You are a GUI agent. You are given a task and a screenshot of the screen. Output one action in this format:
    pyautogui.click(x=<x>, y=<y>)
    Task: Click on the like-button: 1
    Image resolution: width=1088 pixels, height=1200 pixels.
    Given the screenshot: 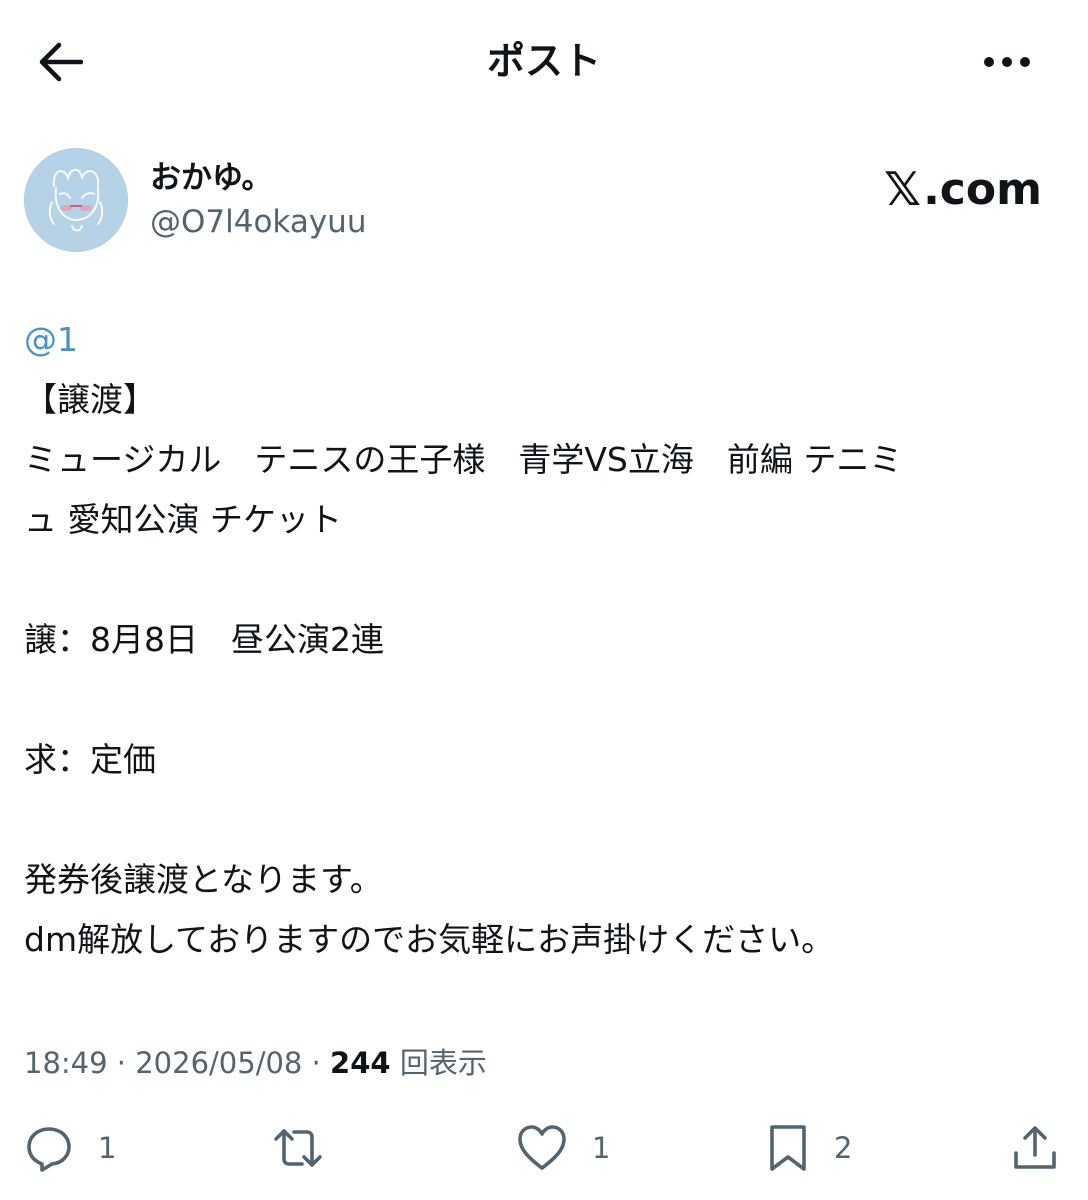 What is the action you would take?
    pyautogui.click(x=563, y=1148)
    